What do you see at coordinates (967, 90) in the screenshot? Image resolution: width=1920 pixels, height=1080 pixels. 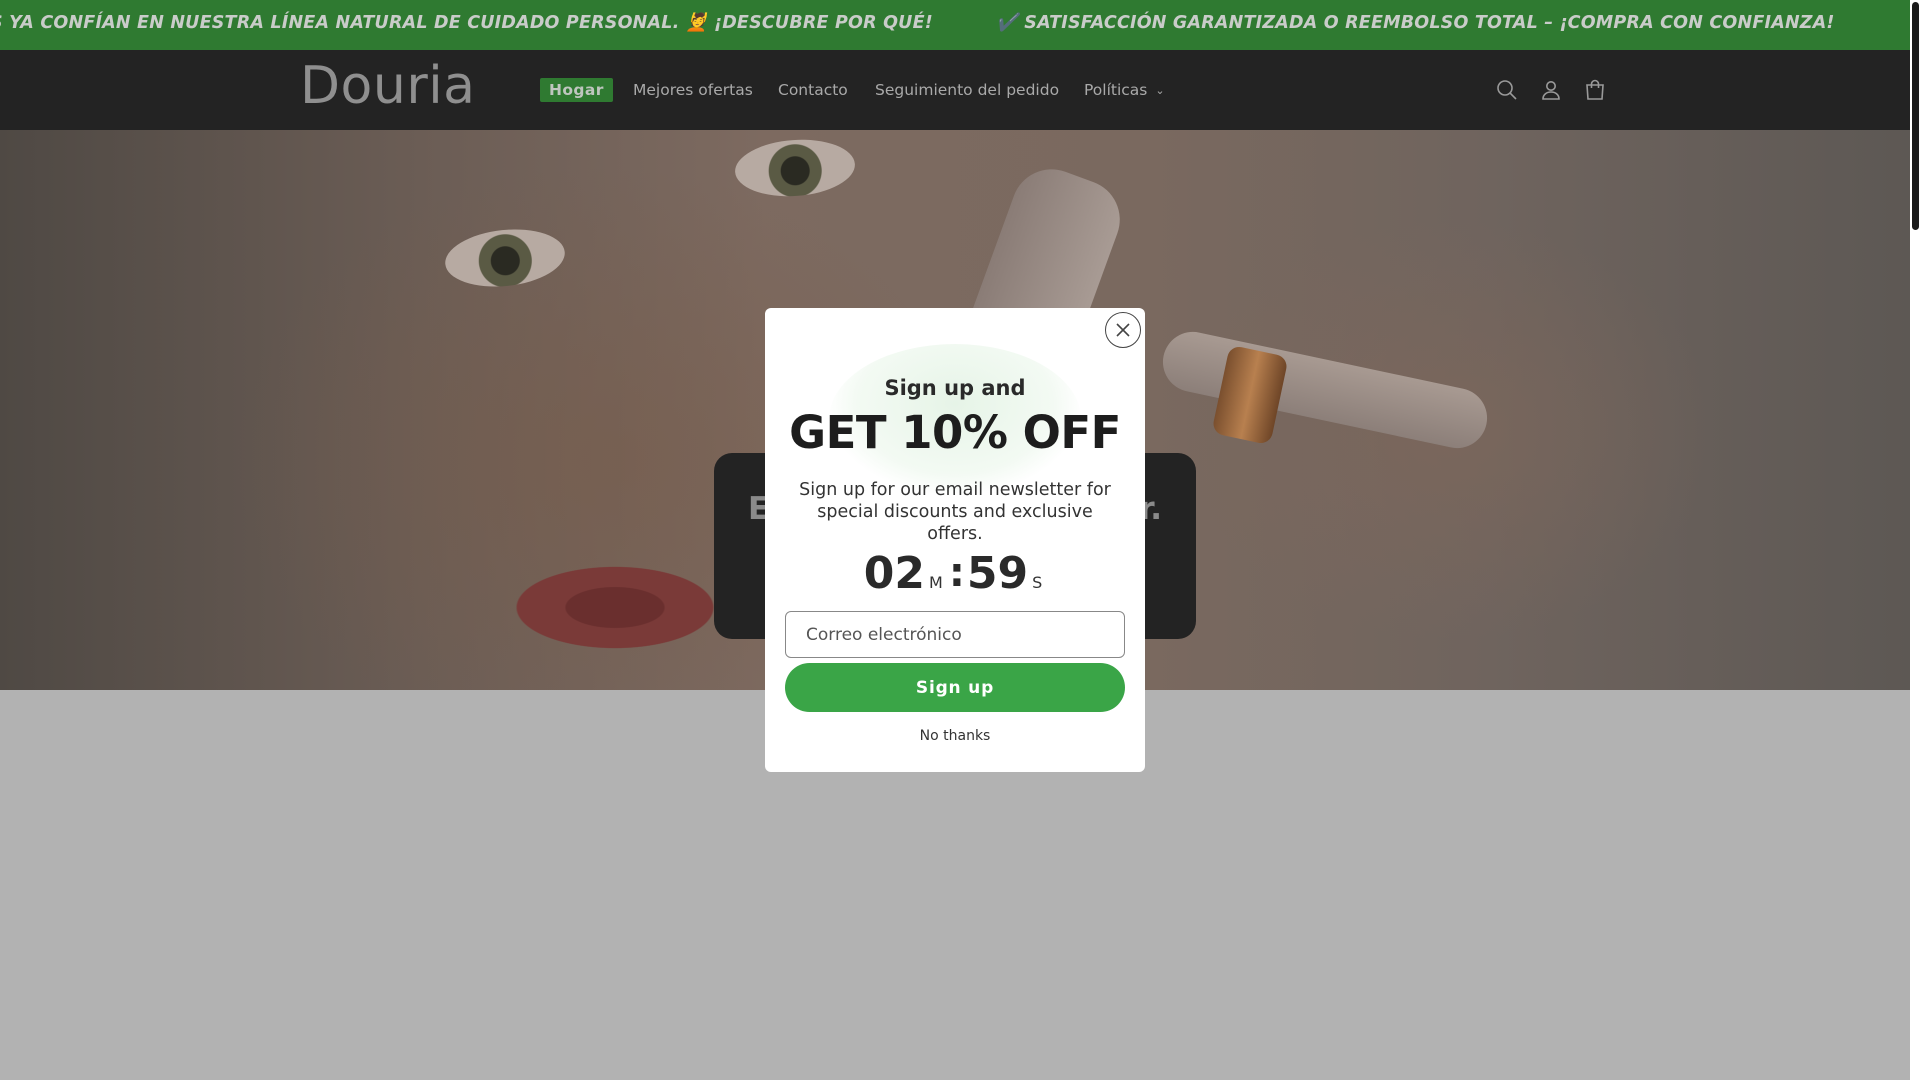 I see `nav-item-seguimiento: Seguimiento del pedido` at bounding box center [967, 90].